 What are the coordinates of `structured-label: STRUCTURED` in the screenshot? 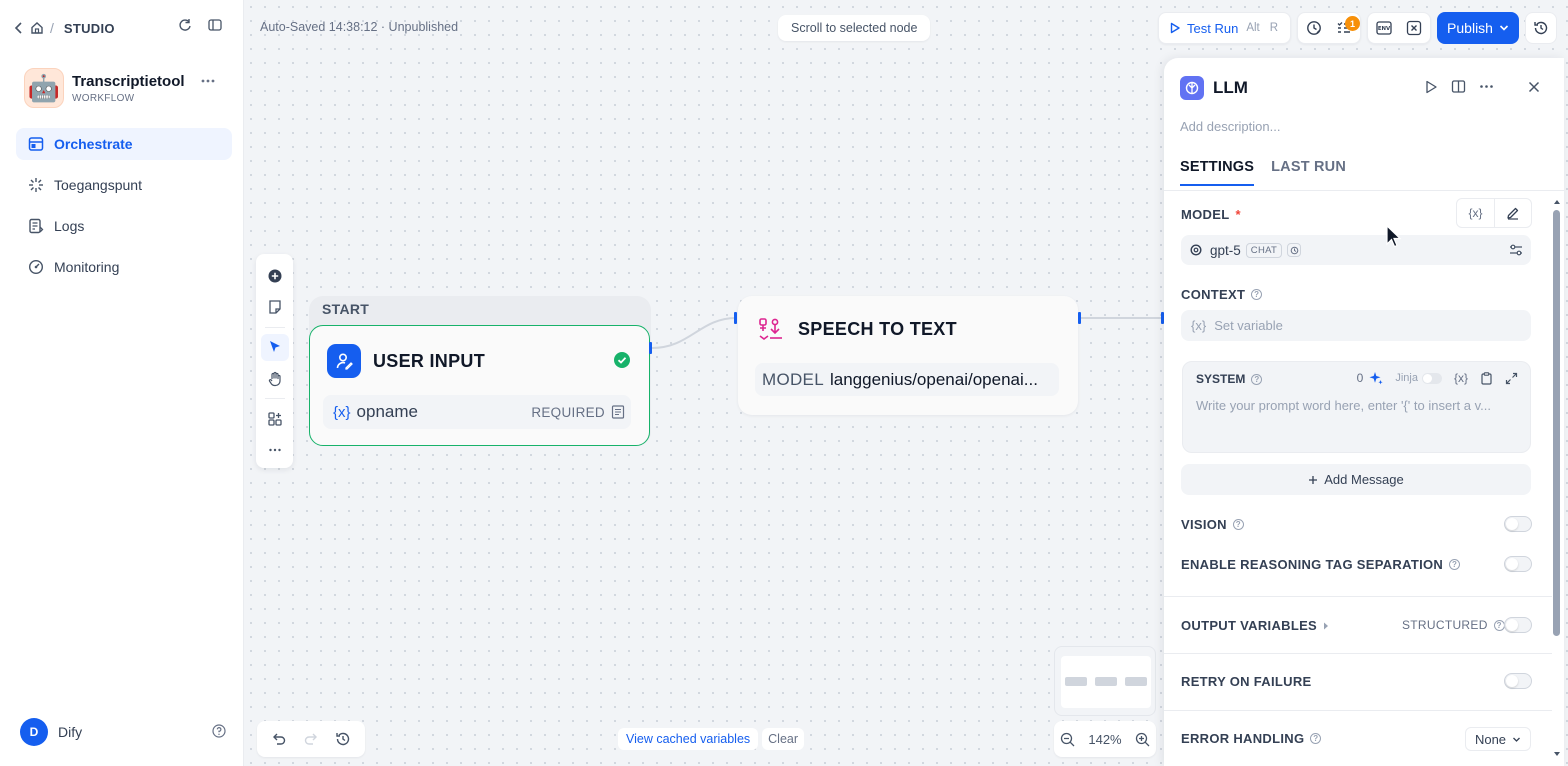 It's located at (1445, 625).